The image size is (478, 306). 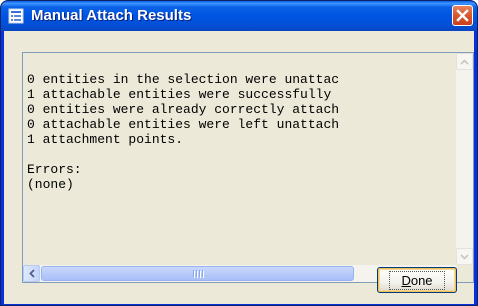 I want to click on result-line: 0 entities were already correctly attach, so click(x=183, y=109).